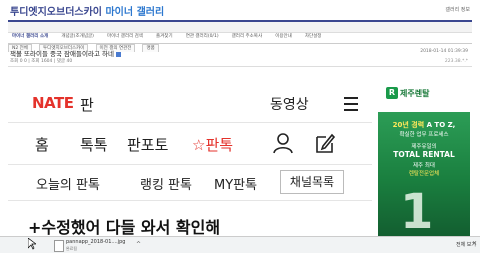 Image resolution: width=480 pixels, height=253 pixels. Describe the element at coordinates (87, 105) in the screenshot. I see `pan-label: 판` at that location.